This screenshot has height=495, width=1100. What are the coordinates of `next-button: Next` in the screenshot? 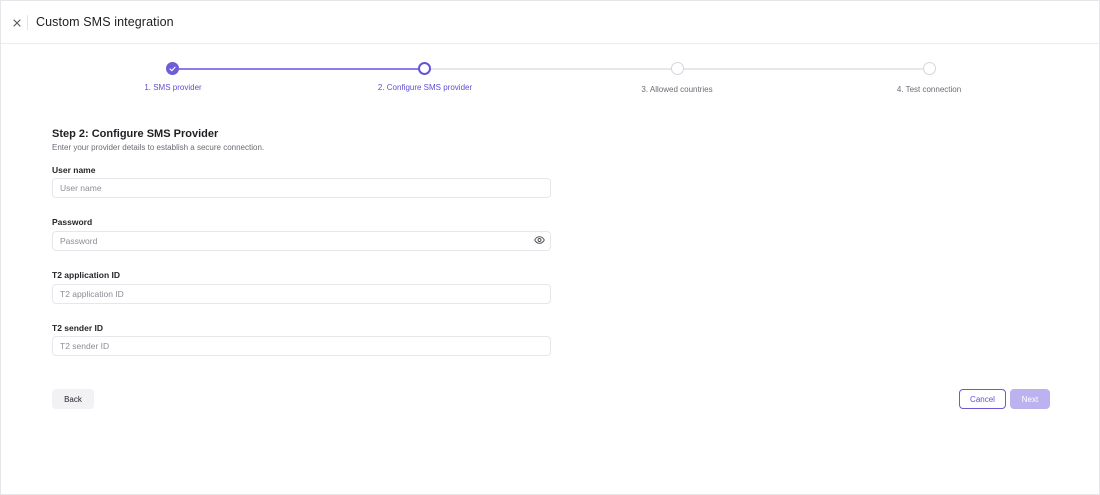 It's located at (1030, 399).